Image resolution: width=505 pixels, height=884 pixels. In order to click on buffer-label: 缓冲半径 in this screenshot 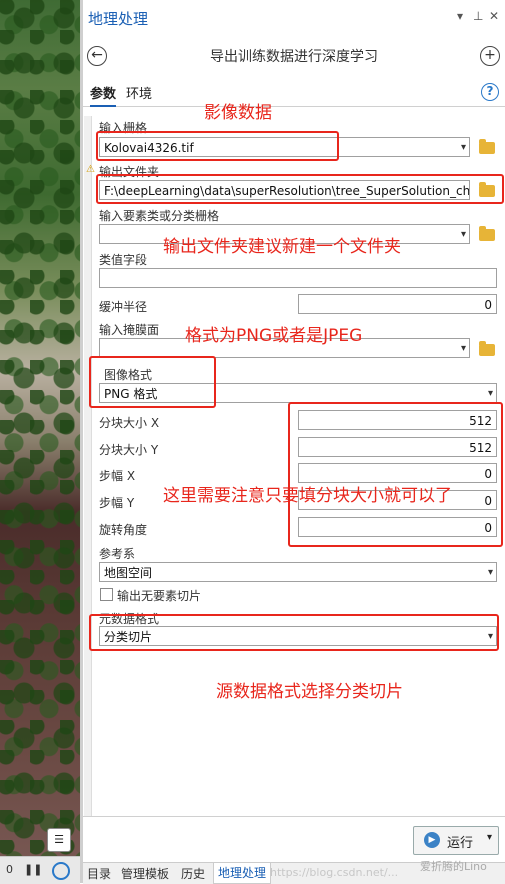, I will do `click(123, 307)`.